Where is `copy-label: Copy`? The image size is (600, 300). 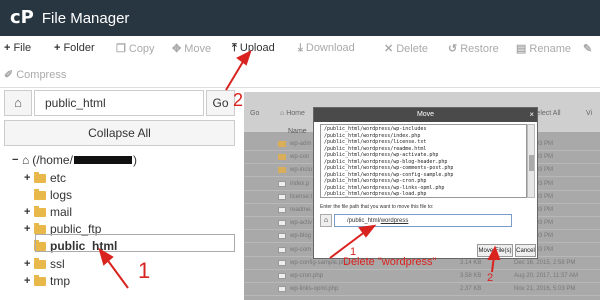 copy-label: Copy is located at coordinates (141, 49).